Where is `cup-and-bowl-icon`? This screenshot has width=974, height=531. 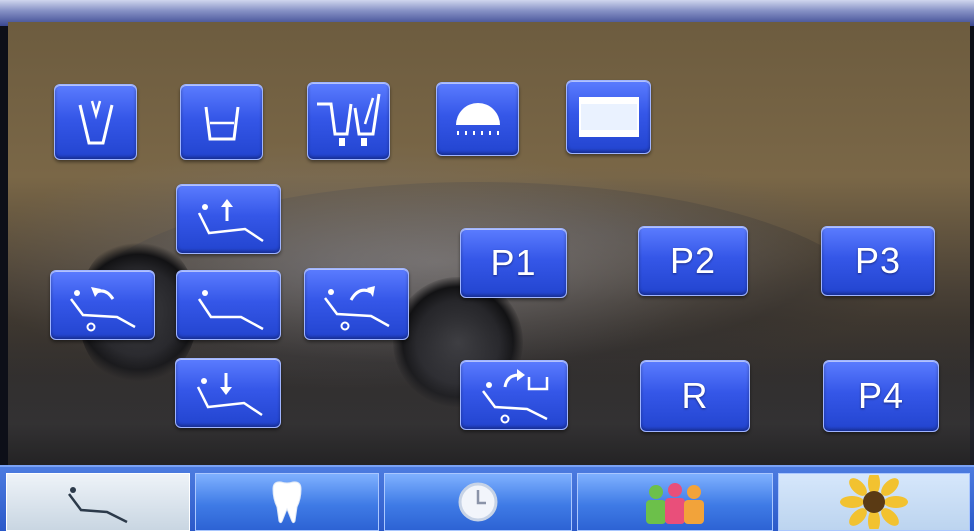 cup-and-bowl-icon is located at coordinates (348, 119).